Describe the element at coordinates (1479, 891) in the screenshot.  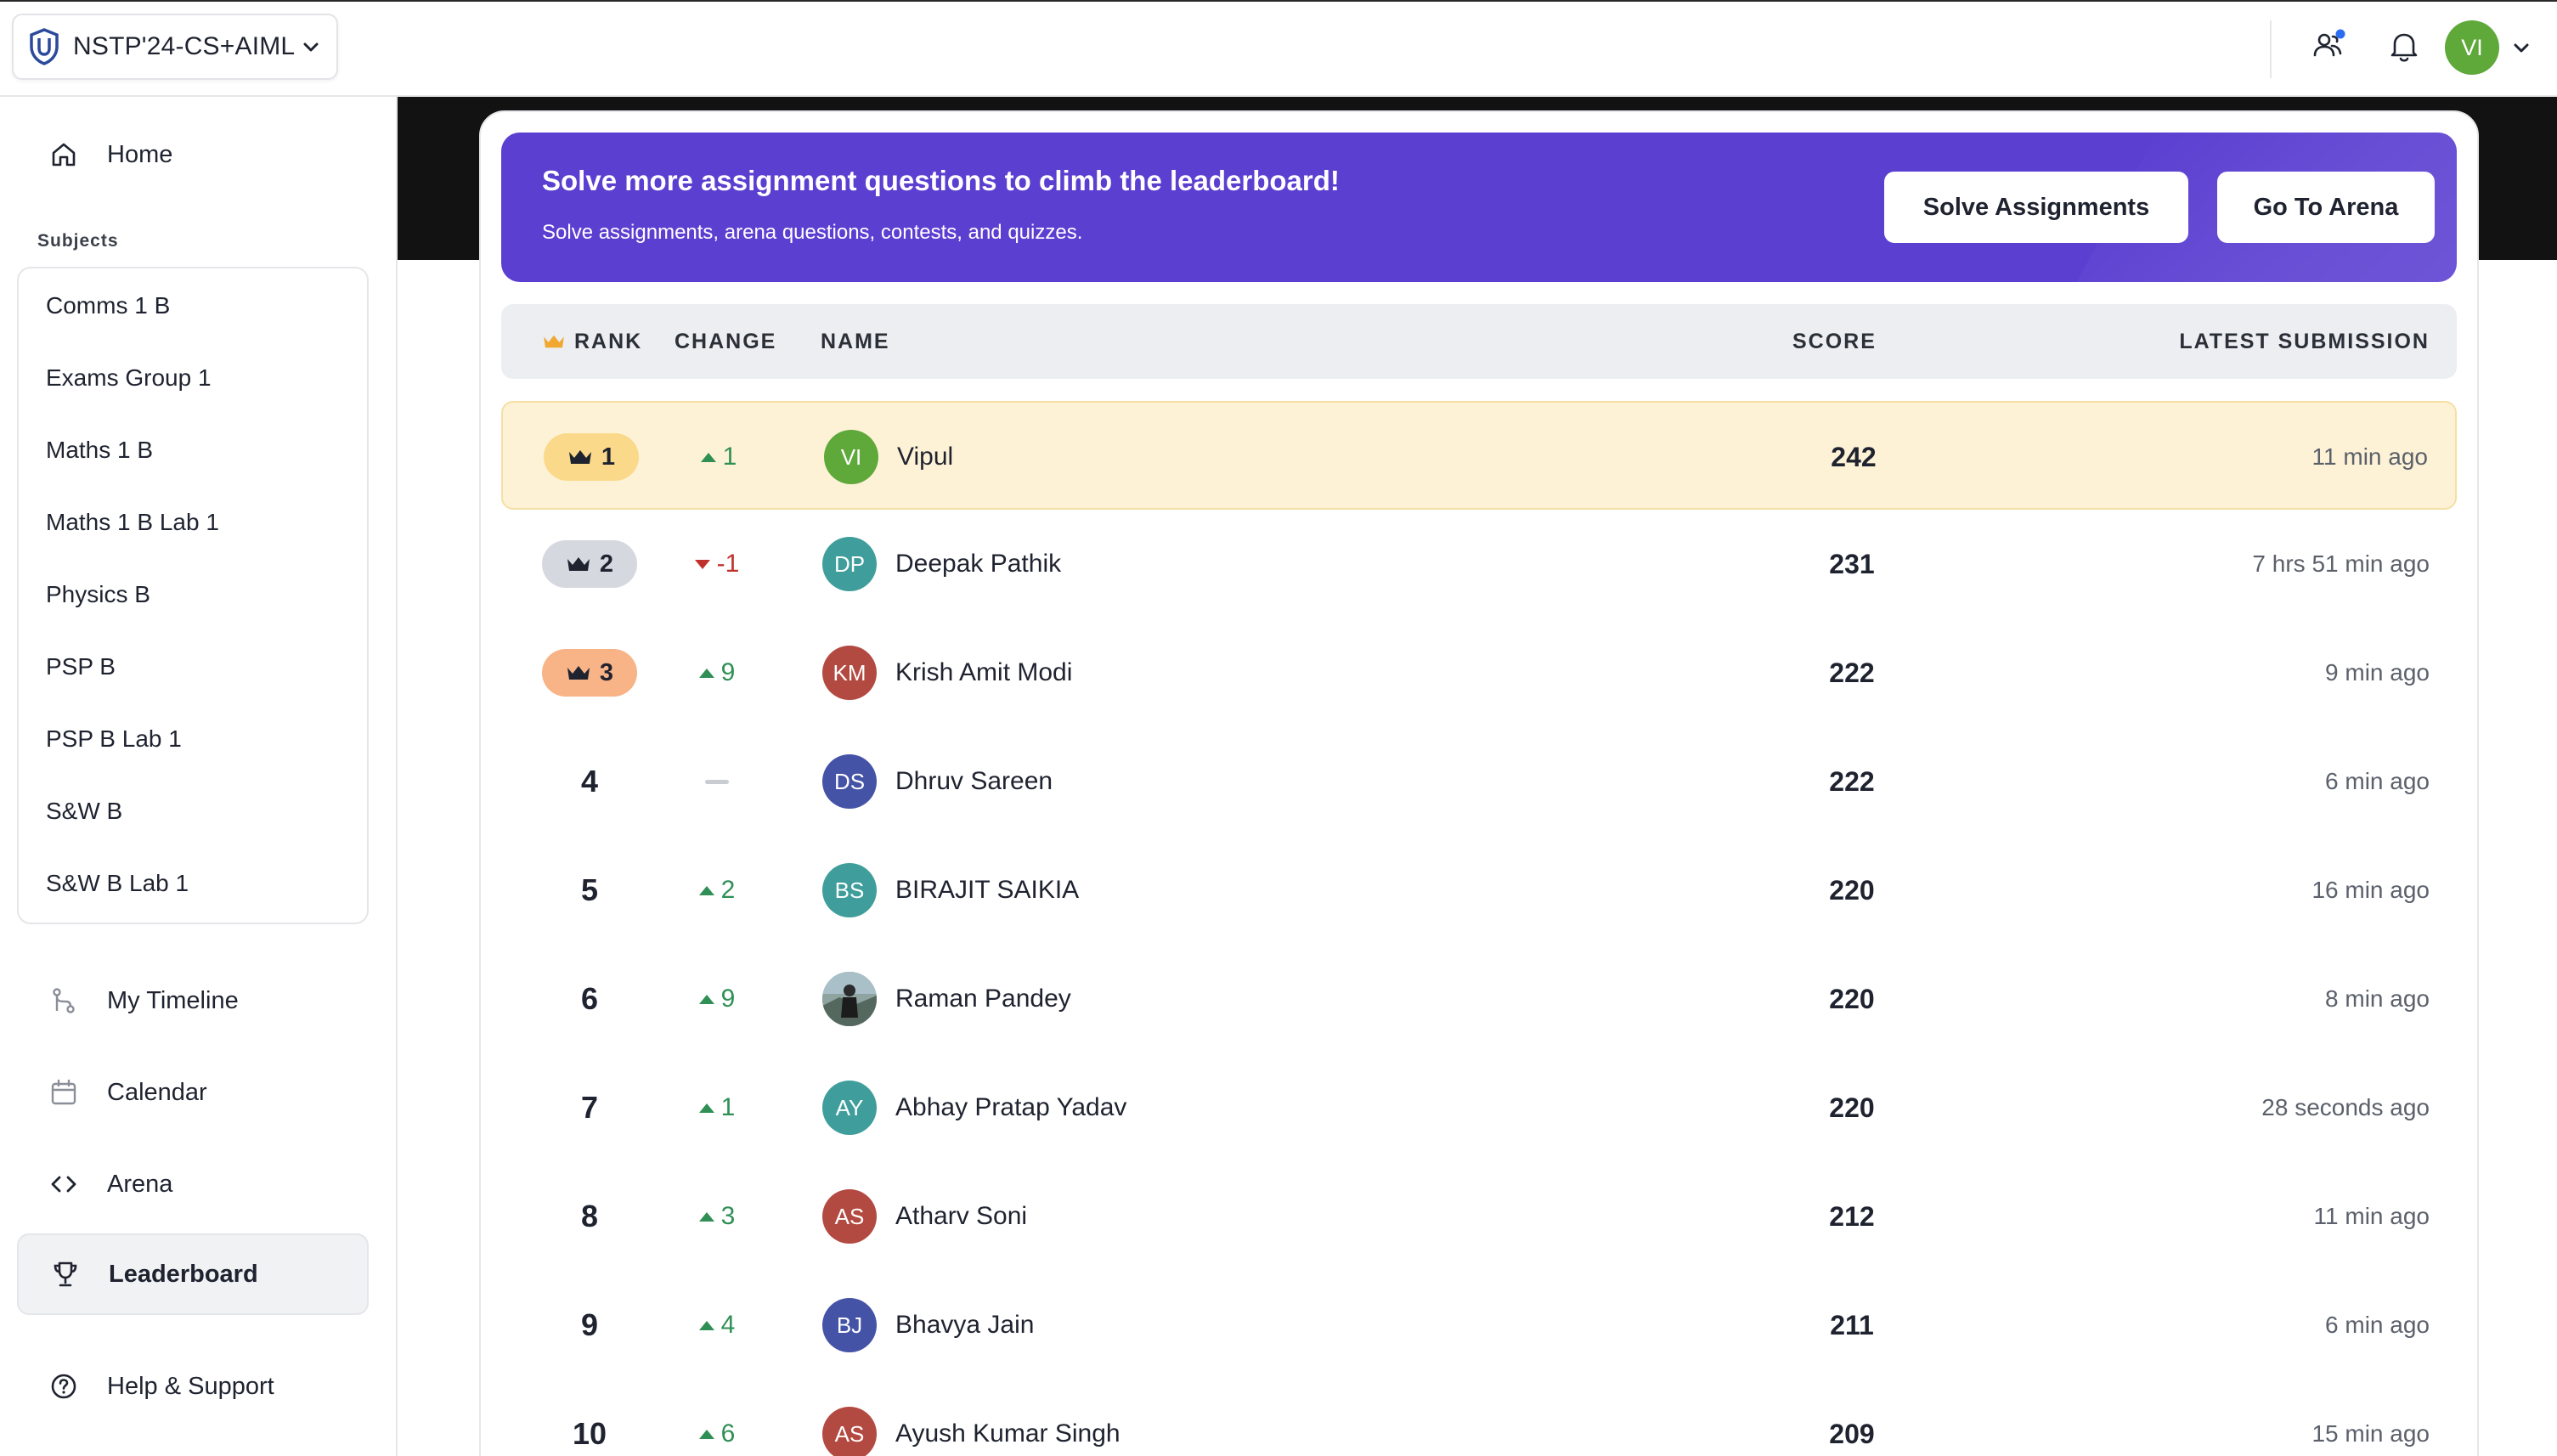
I see `table-row: 5 2 BS BIRAJIT SAIKIA 220 16 min ago` at that location.